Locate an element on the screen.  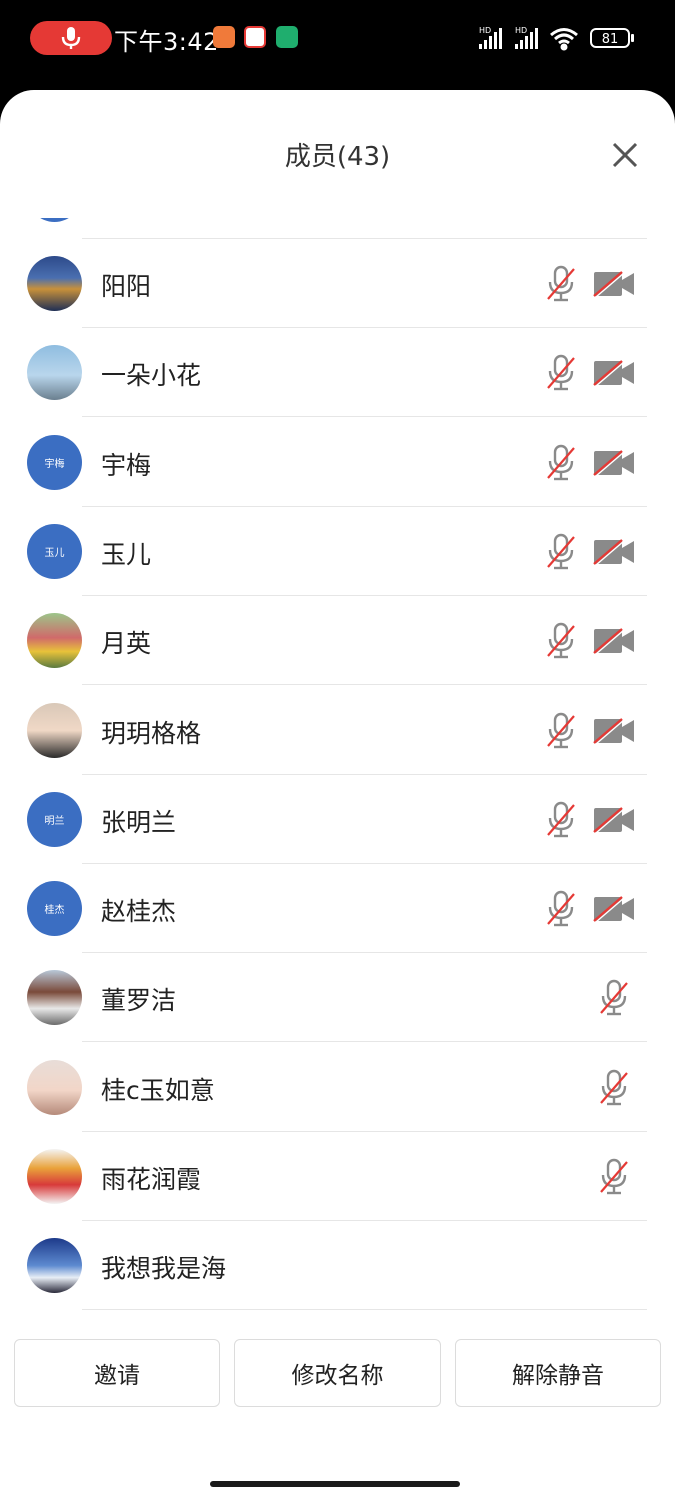
list-item: 玥玥格格 is located at coordinates (337, 730).